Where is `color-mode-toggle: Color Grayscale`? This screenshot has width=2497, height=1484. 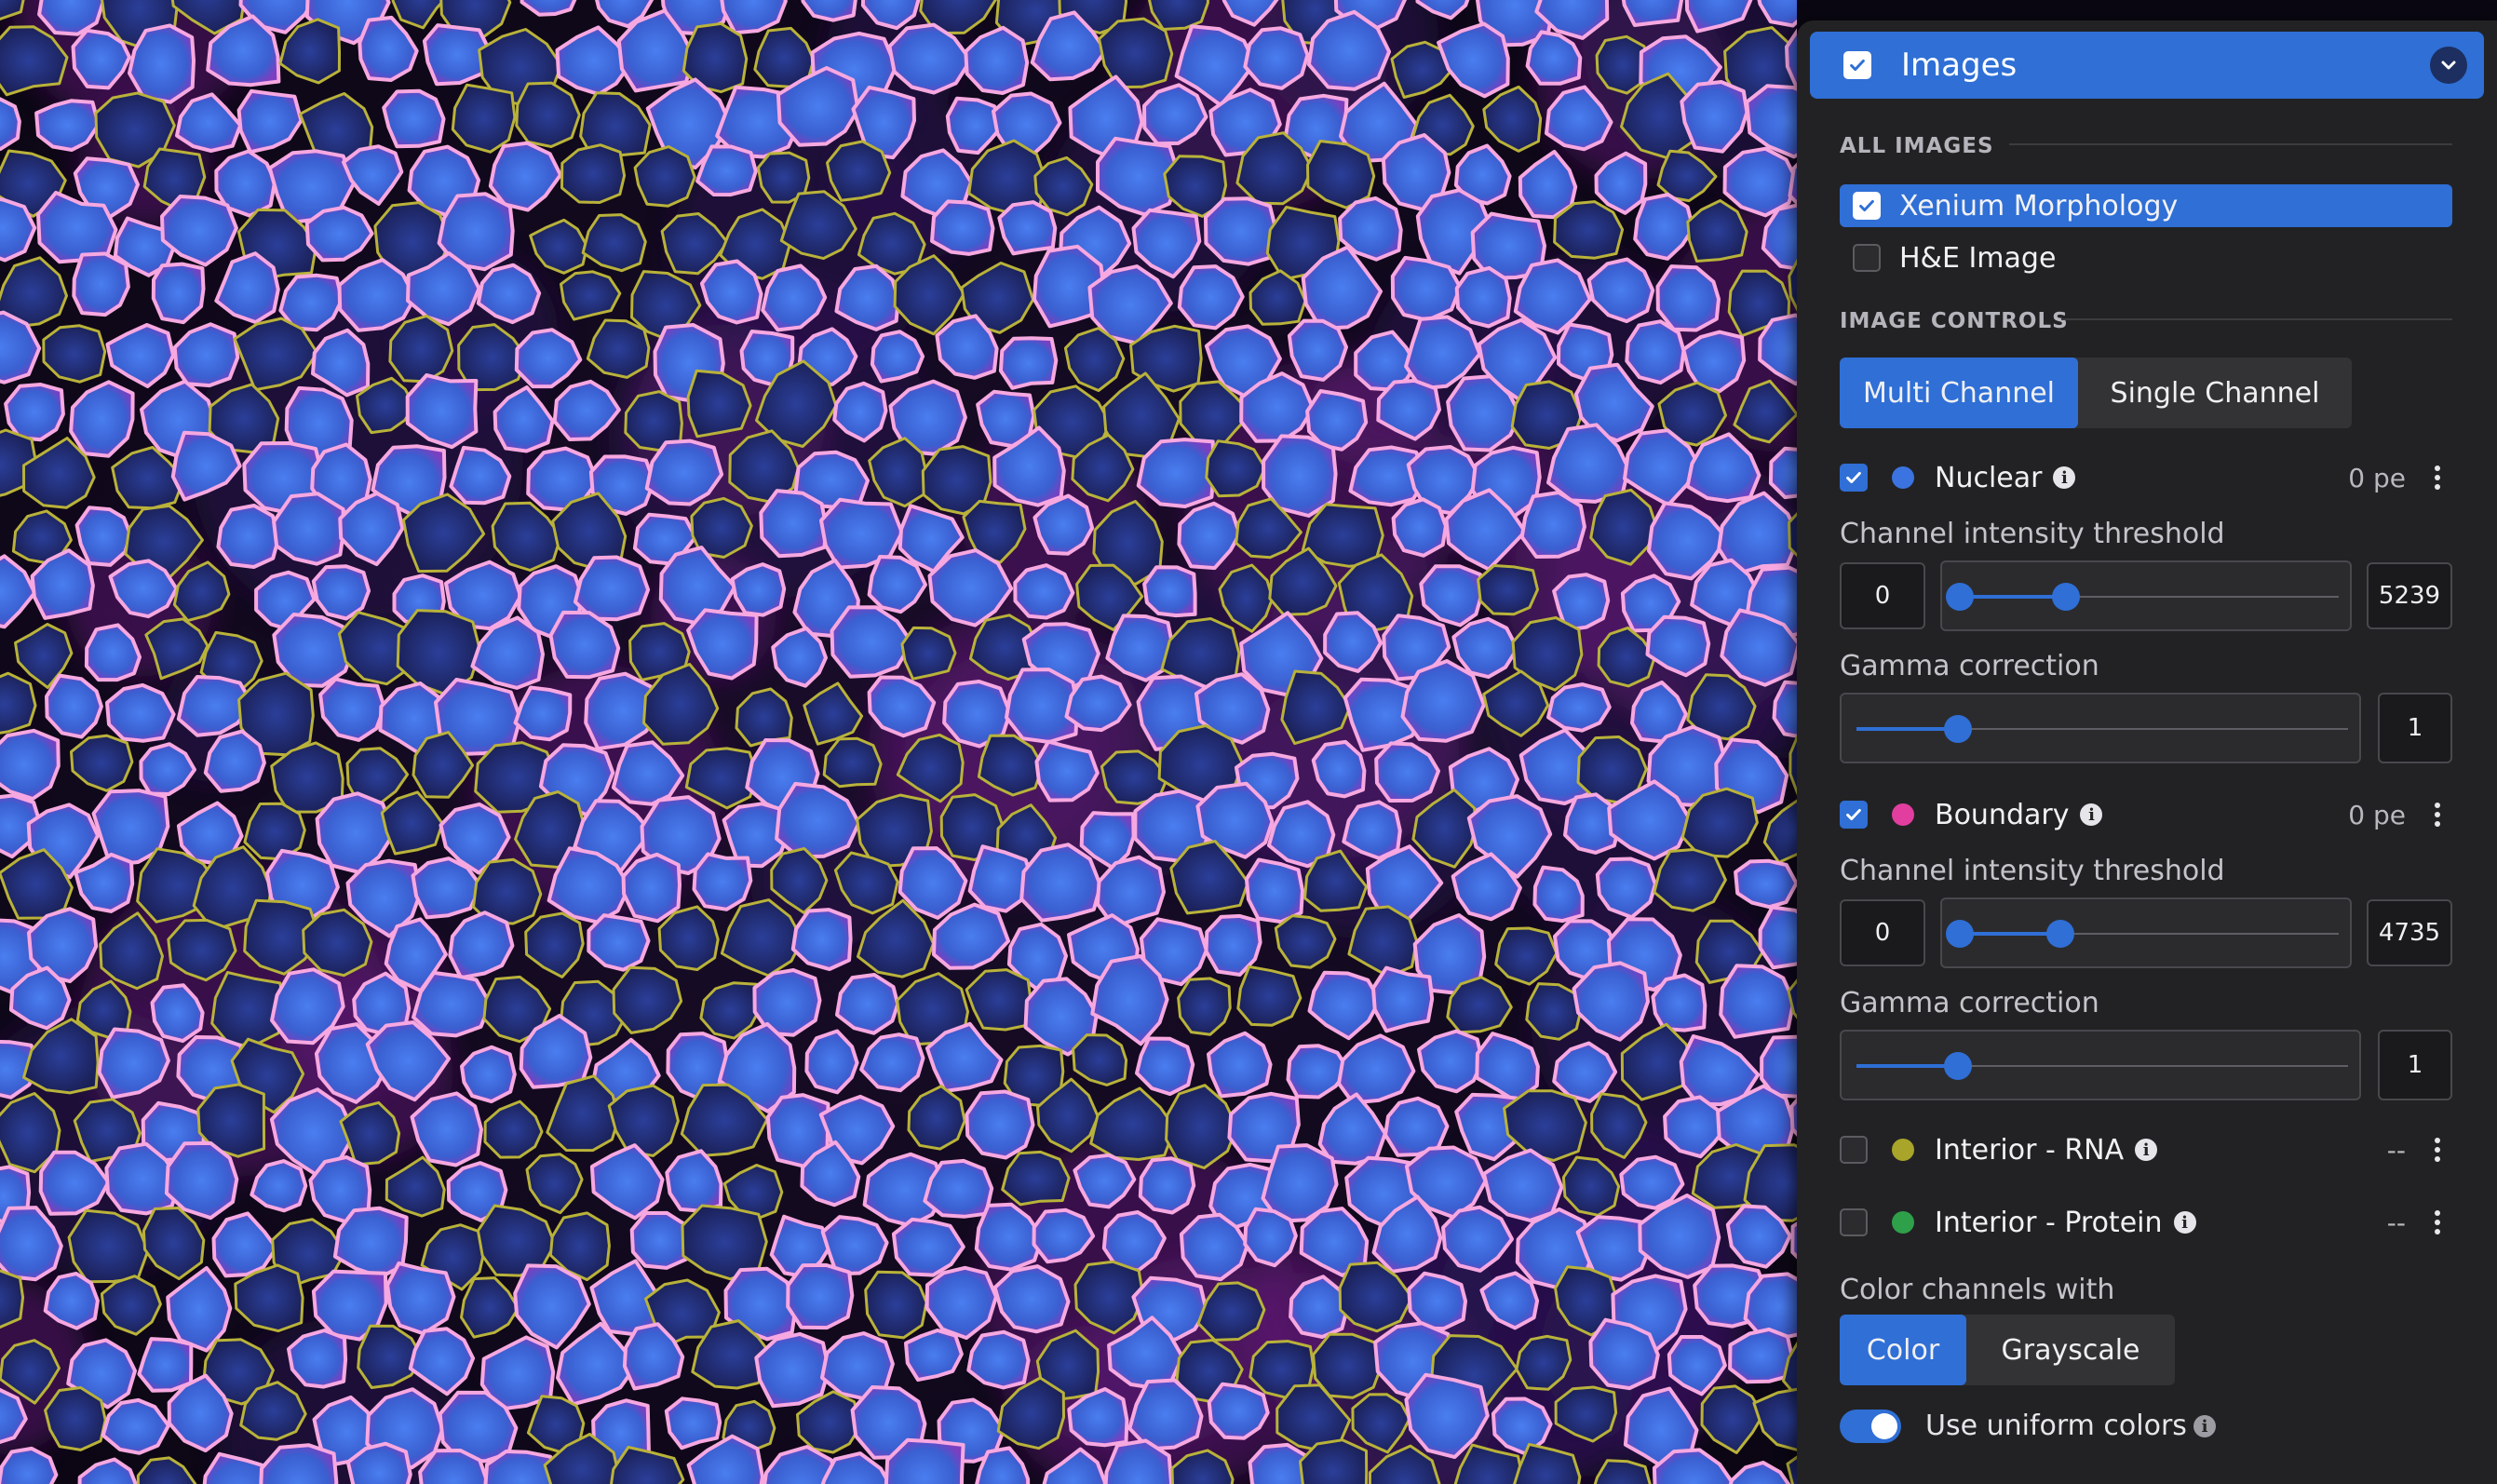
color-mode-toggle: Color Grayscale is located at coordinates (2008, 1350).